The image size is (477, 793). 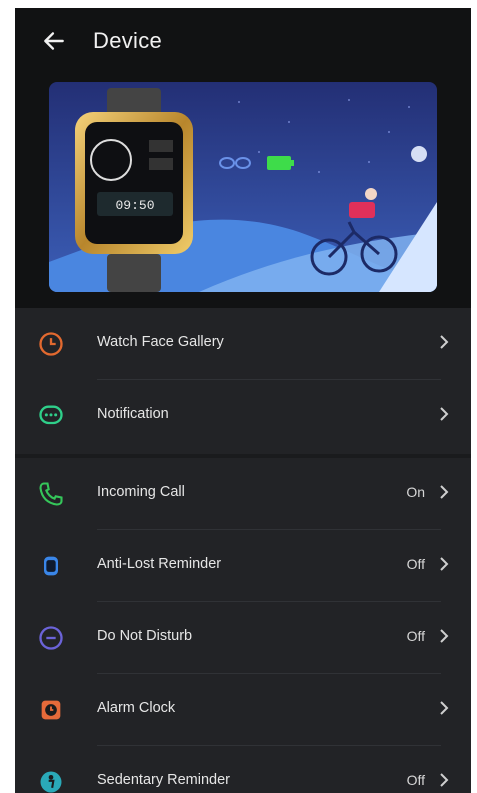 What do you see at coordinates (243, 769) in the screenshot?
I see `settings-row-sedentary-reminder: Sedentary Reminder Off` at bounding box center [243, 769].